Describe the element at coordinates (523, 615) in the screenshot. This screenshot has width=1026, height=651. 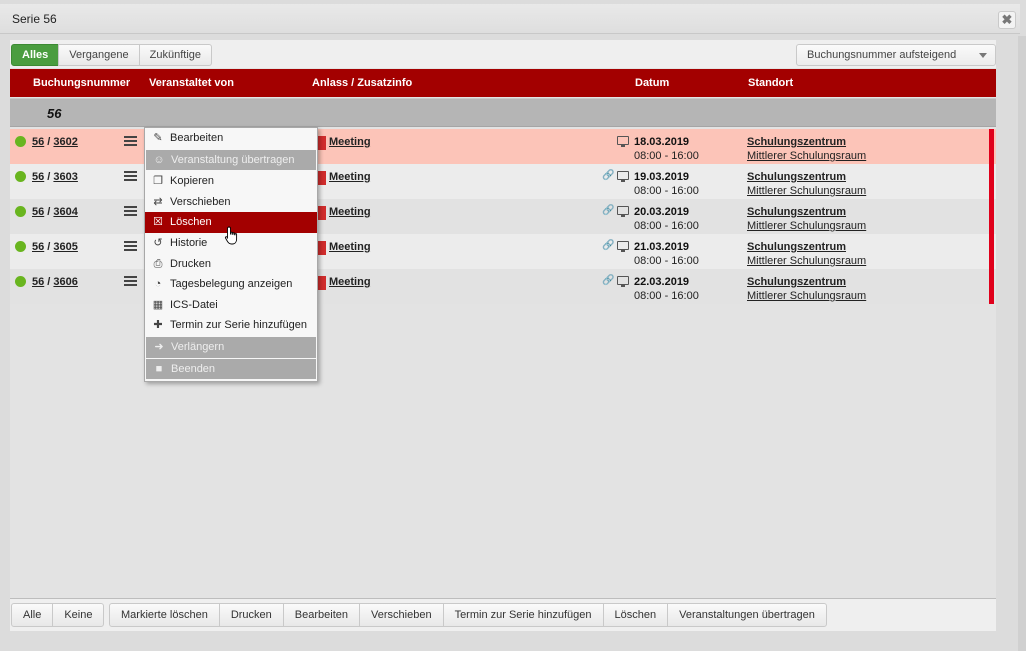
I see `add-to-series-button: Termin zur Serie hinzufügen` at that location.